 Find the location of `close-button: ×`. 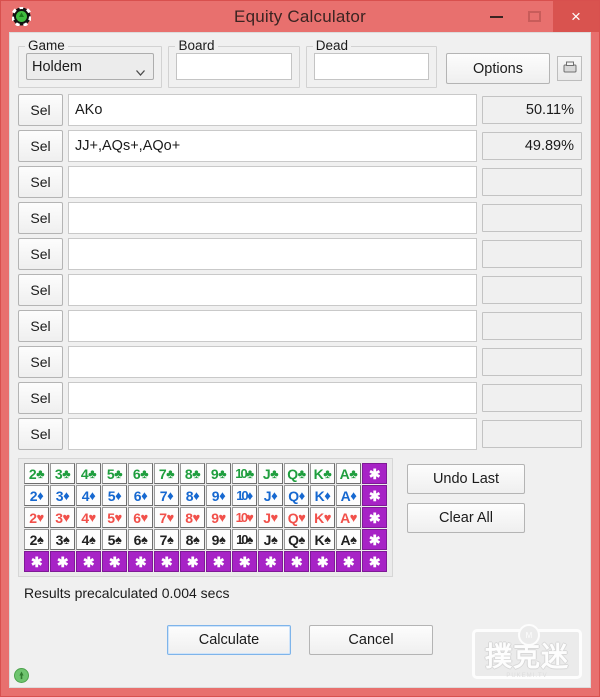

close-button: × is located at coordinates (576, 16).